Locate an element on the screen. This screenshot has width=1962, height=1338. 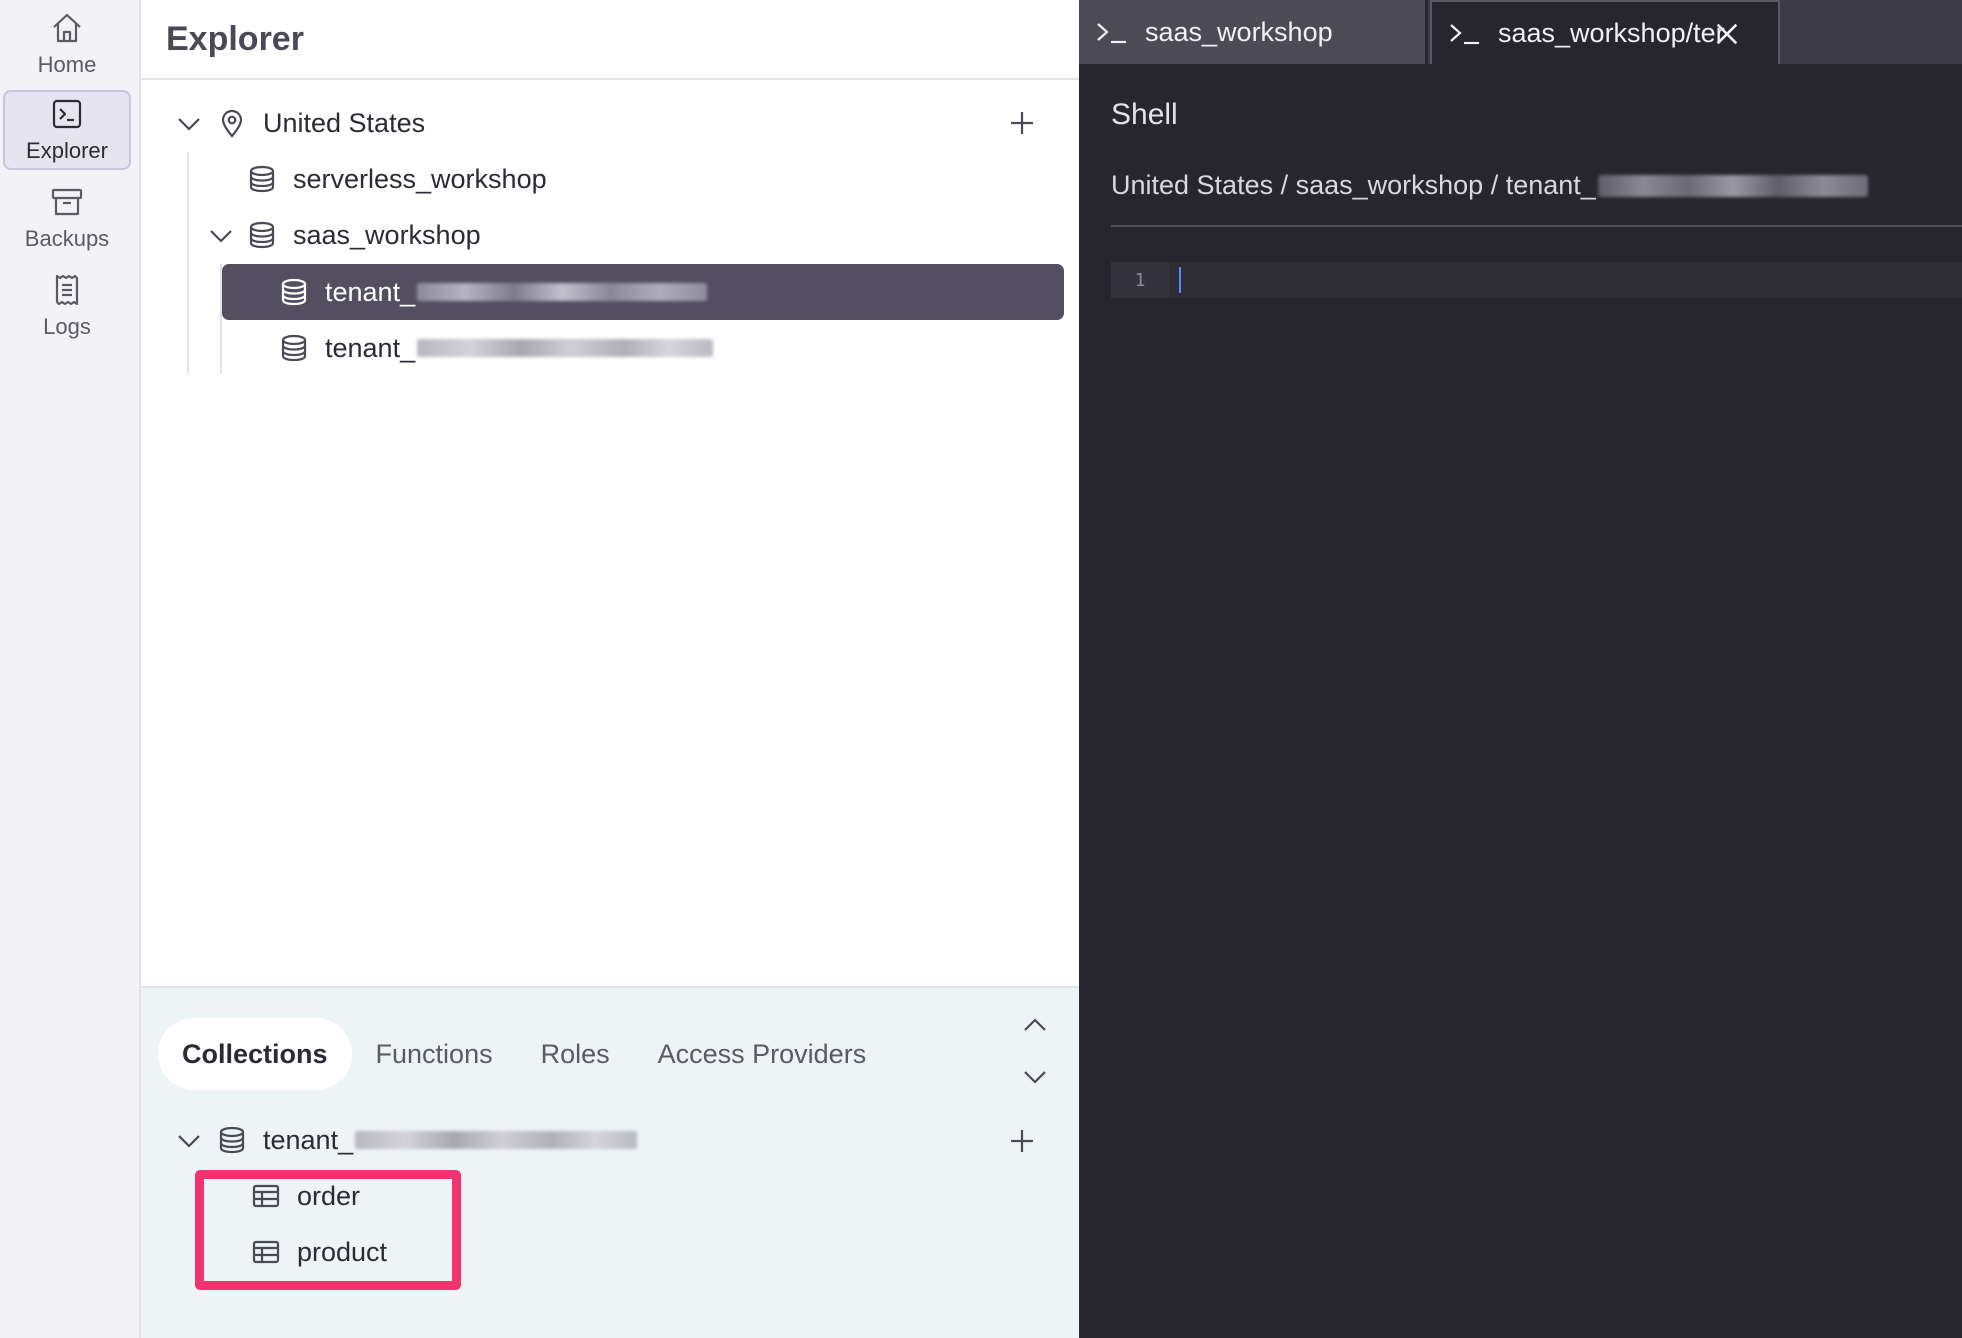
archive-icon is located at coordinates (67, 202).